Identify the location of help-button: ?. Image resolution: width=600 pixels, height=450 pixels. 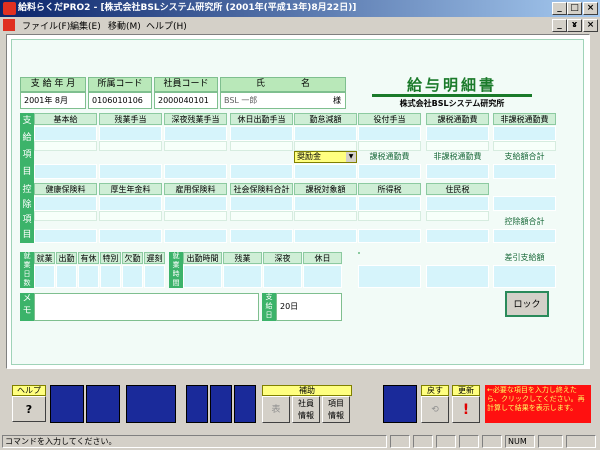
(29, 409).